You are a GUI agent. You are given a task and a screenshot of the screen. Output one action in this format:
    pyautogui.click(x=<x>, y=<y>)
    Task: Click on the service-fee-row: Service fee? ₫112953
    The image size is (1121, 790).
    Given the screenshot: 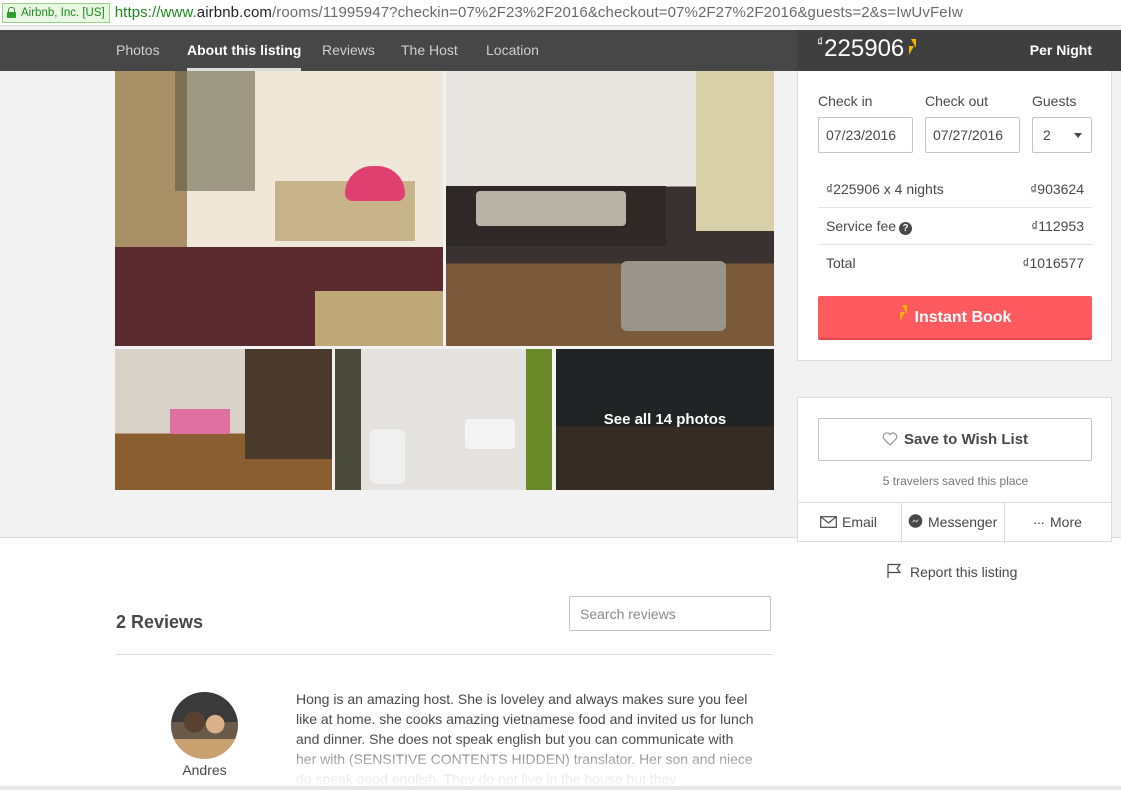 What is the action you would take?
    pyautogui.click(x=955, y=226)
    